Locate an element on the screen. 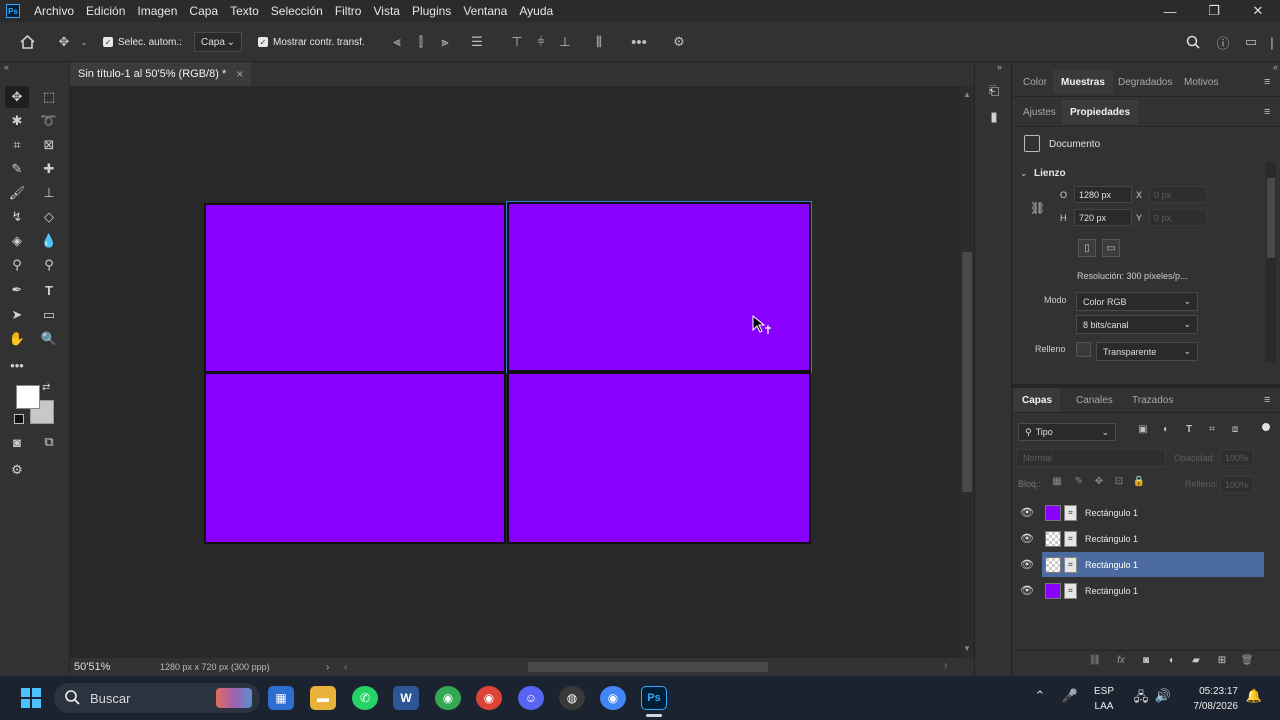 This screenshot has height=720, width=1280. filter-type-icon: T is located at coordinates (1189, 429).